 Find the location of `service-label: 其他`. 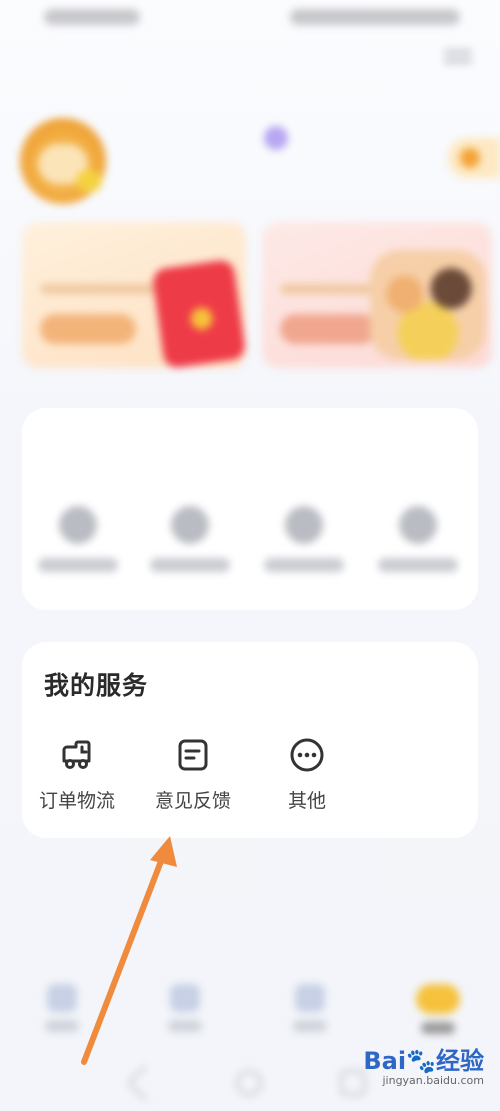

service-label: 其他 is located at coordinates (306, 801).